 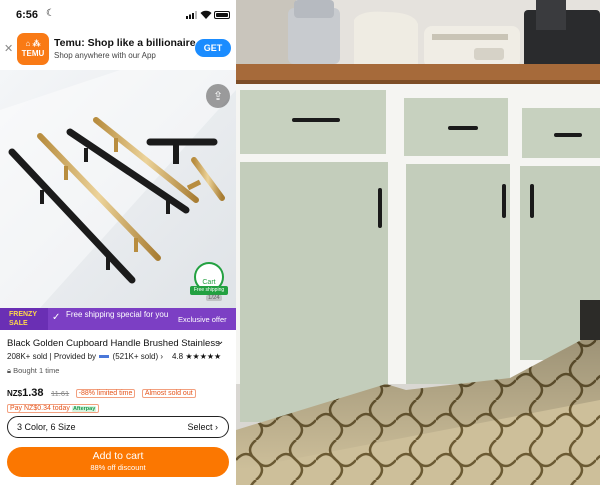 What do you see at coordinates (118, 456) in the screenshot?
I see `add-to-cart-label: Add to cart` at bounding box center [118, 456].